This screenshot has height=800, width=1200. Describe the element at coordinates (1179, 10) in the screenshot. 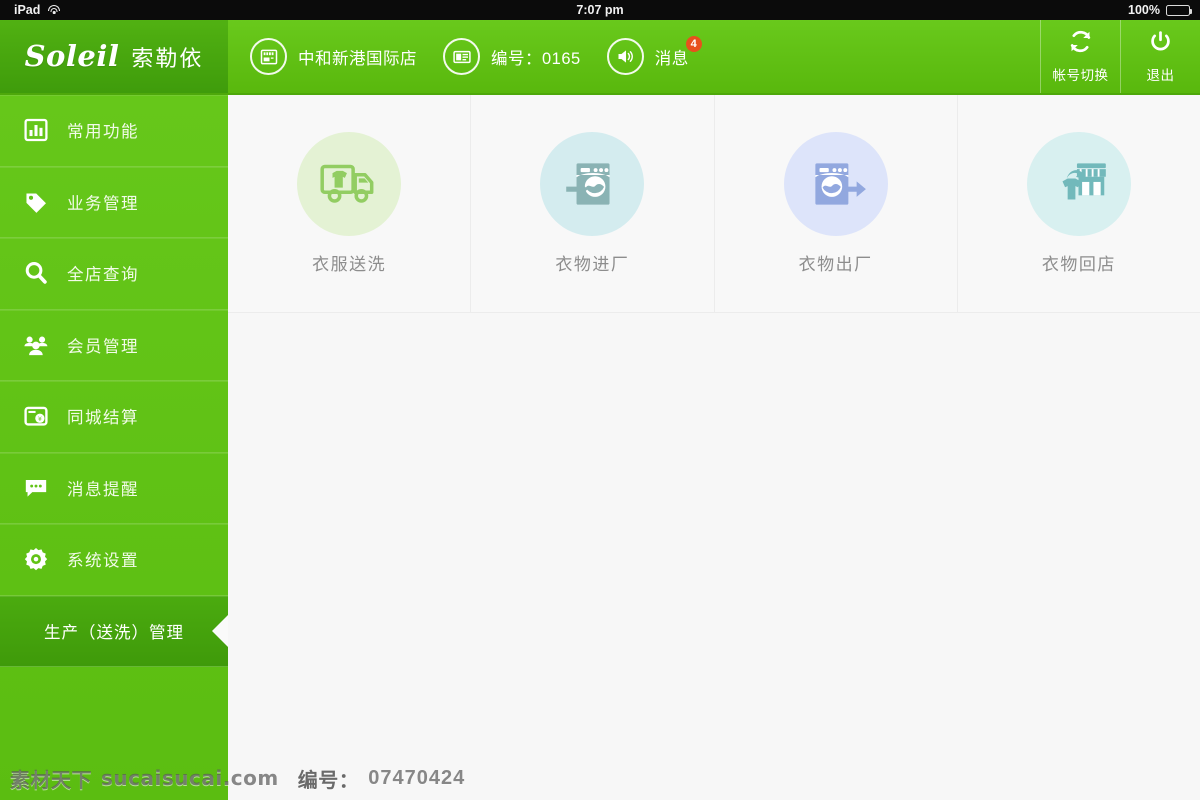

I see `battery-full-icon` at that location.